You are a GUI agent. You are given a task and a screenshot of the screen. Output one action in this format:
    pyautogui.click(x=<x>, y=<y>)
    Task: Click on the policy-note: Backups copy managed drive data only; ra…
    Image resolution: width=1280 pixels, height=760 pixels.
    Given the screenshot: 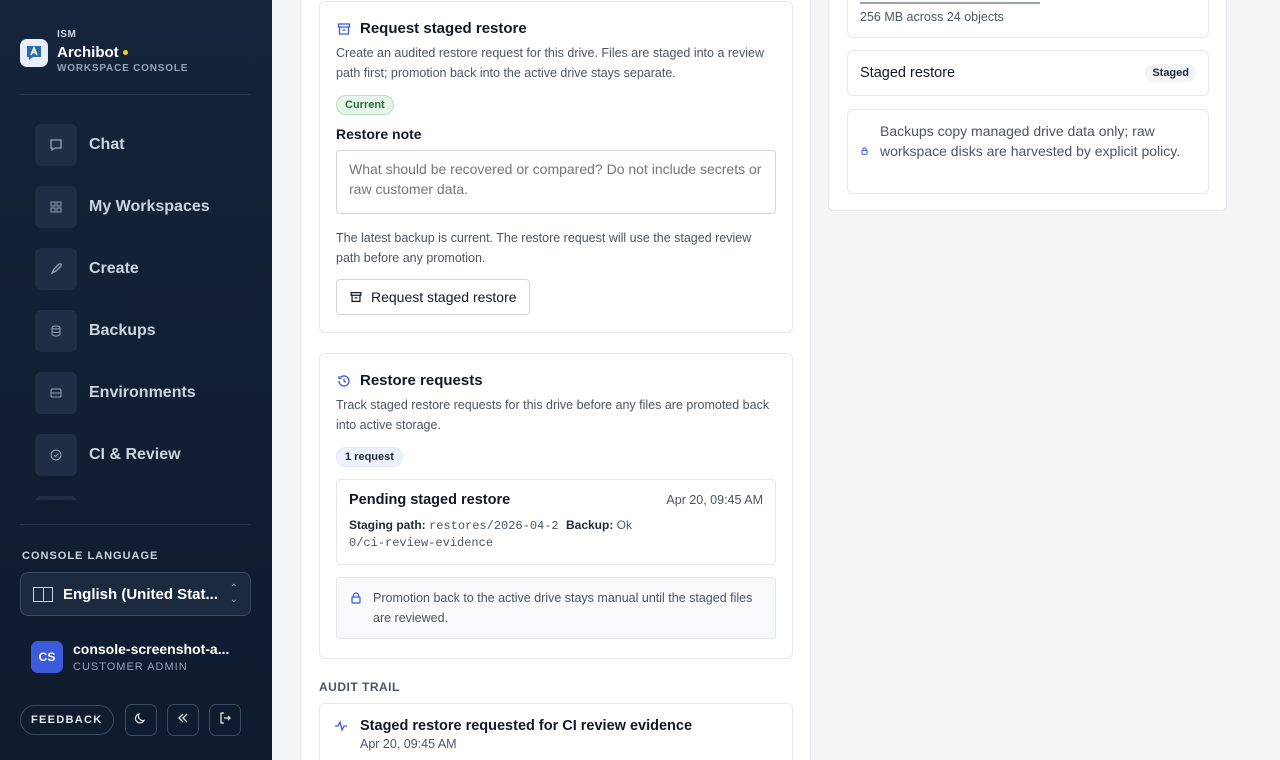 What is the action you would take?
    pyautogui.click(x=1028, y=151)
    